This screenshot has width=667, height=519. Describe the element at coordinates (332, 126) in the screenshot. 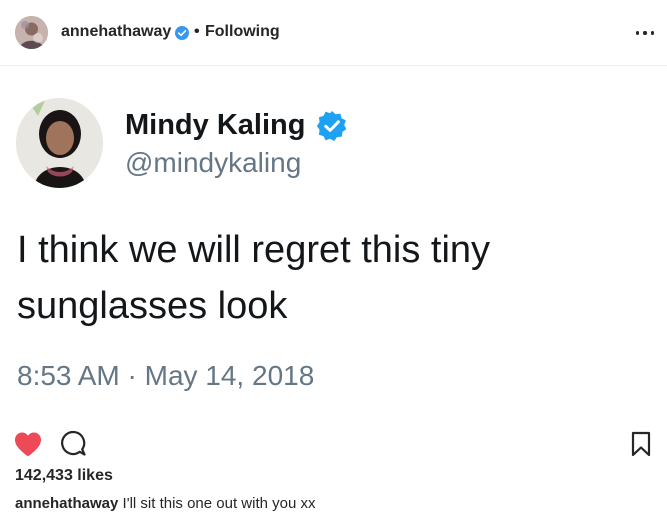

I see `tweet-verified-badge-icon` at that location.